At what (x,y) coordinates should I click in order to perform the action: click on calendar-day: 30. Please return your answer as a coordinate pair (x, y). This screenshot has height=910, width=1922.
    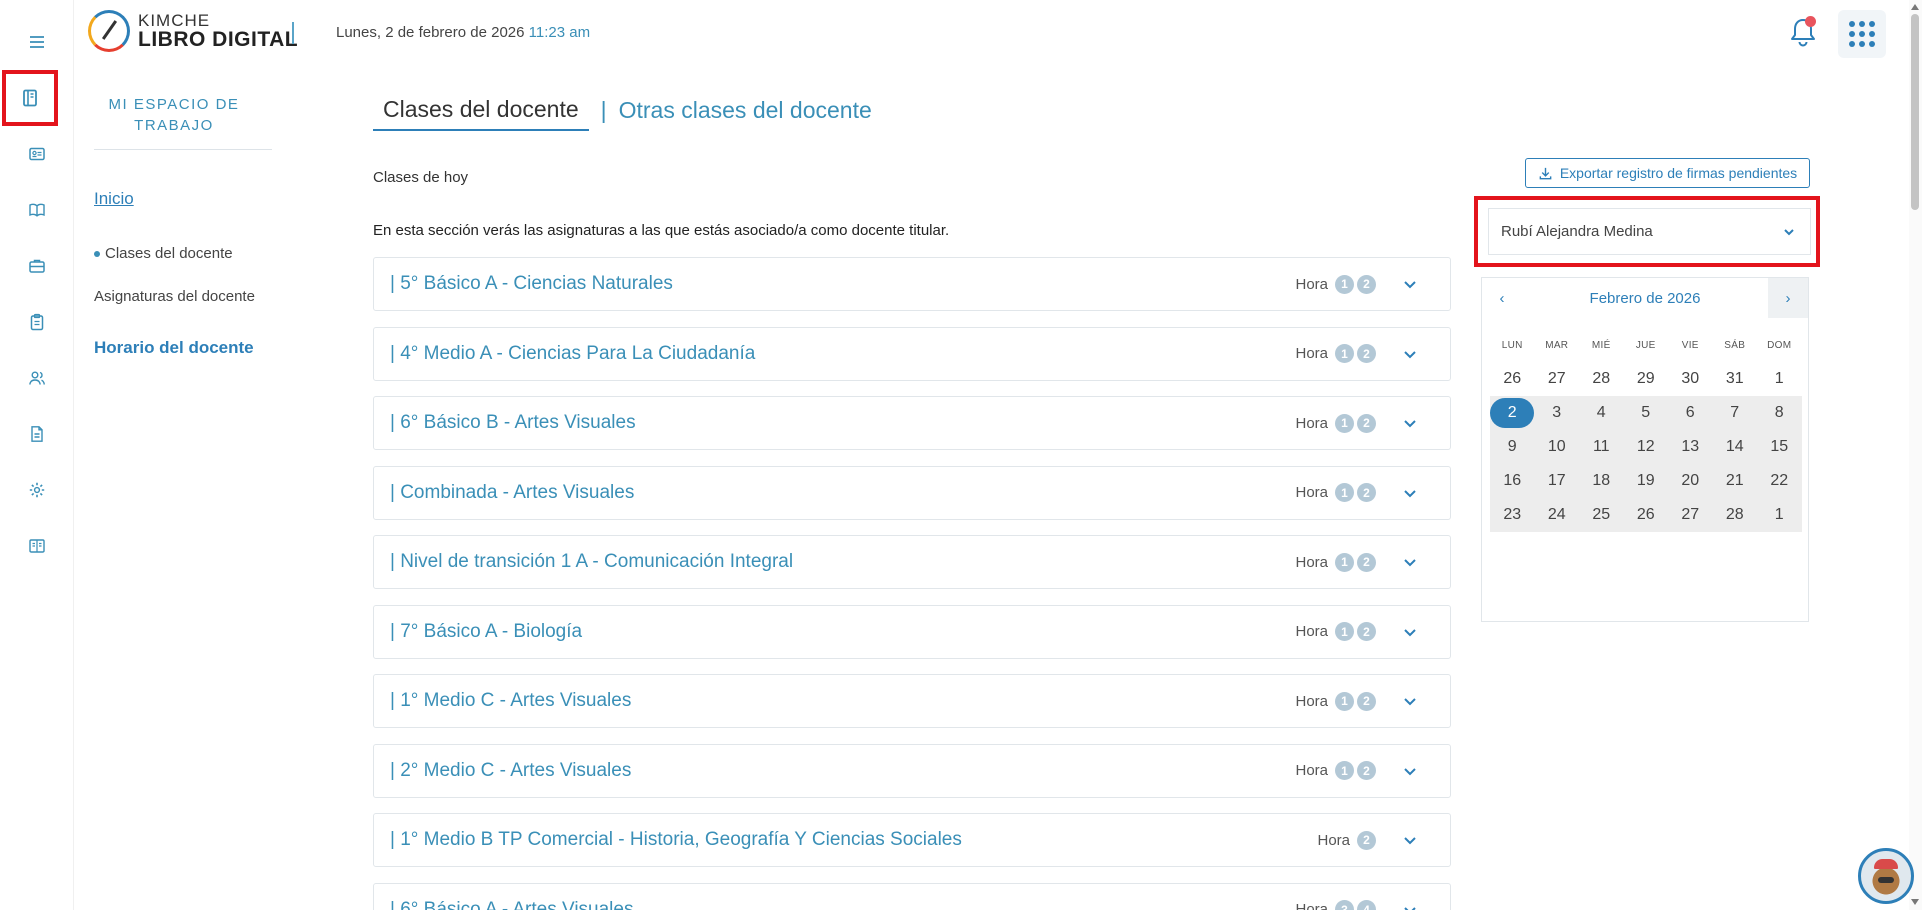
    Looking at the image, I should click on (1690, 379).